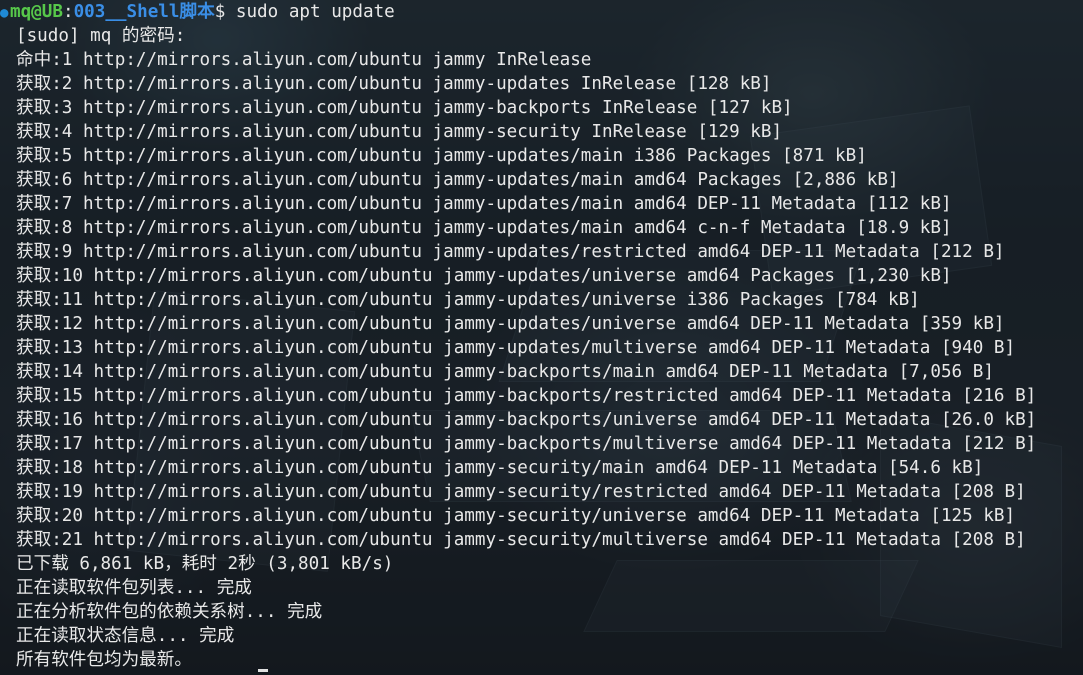  I want to click on prompt-command: sudo apt update, so click(310, 12).